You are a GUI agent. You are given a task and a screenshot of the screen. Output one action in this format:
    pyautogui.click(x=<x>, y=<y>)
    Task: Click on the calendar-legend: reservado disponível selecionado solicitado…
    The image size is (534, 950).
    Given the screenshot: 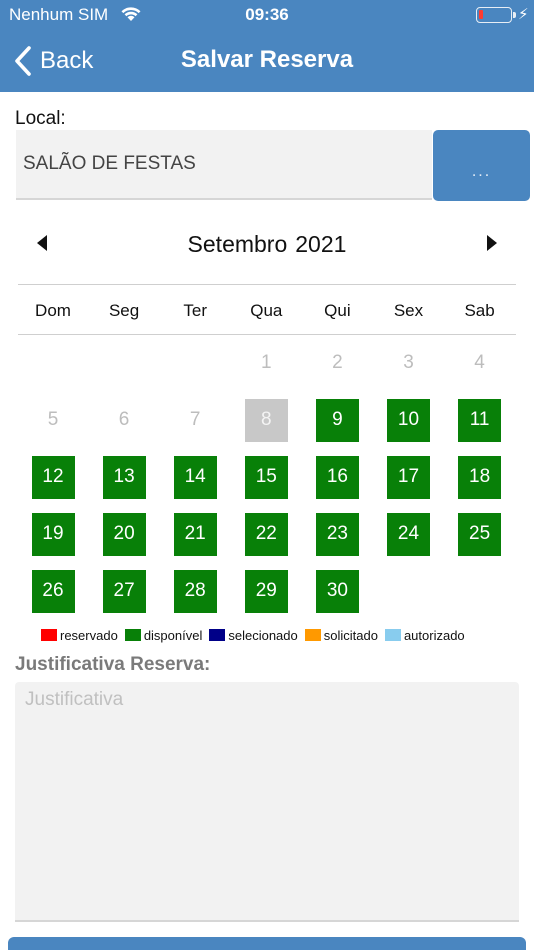 What is the action you would take?
    pyautogui.click(x=256, y=635)
    